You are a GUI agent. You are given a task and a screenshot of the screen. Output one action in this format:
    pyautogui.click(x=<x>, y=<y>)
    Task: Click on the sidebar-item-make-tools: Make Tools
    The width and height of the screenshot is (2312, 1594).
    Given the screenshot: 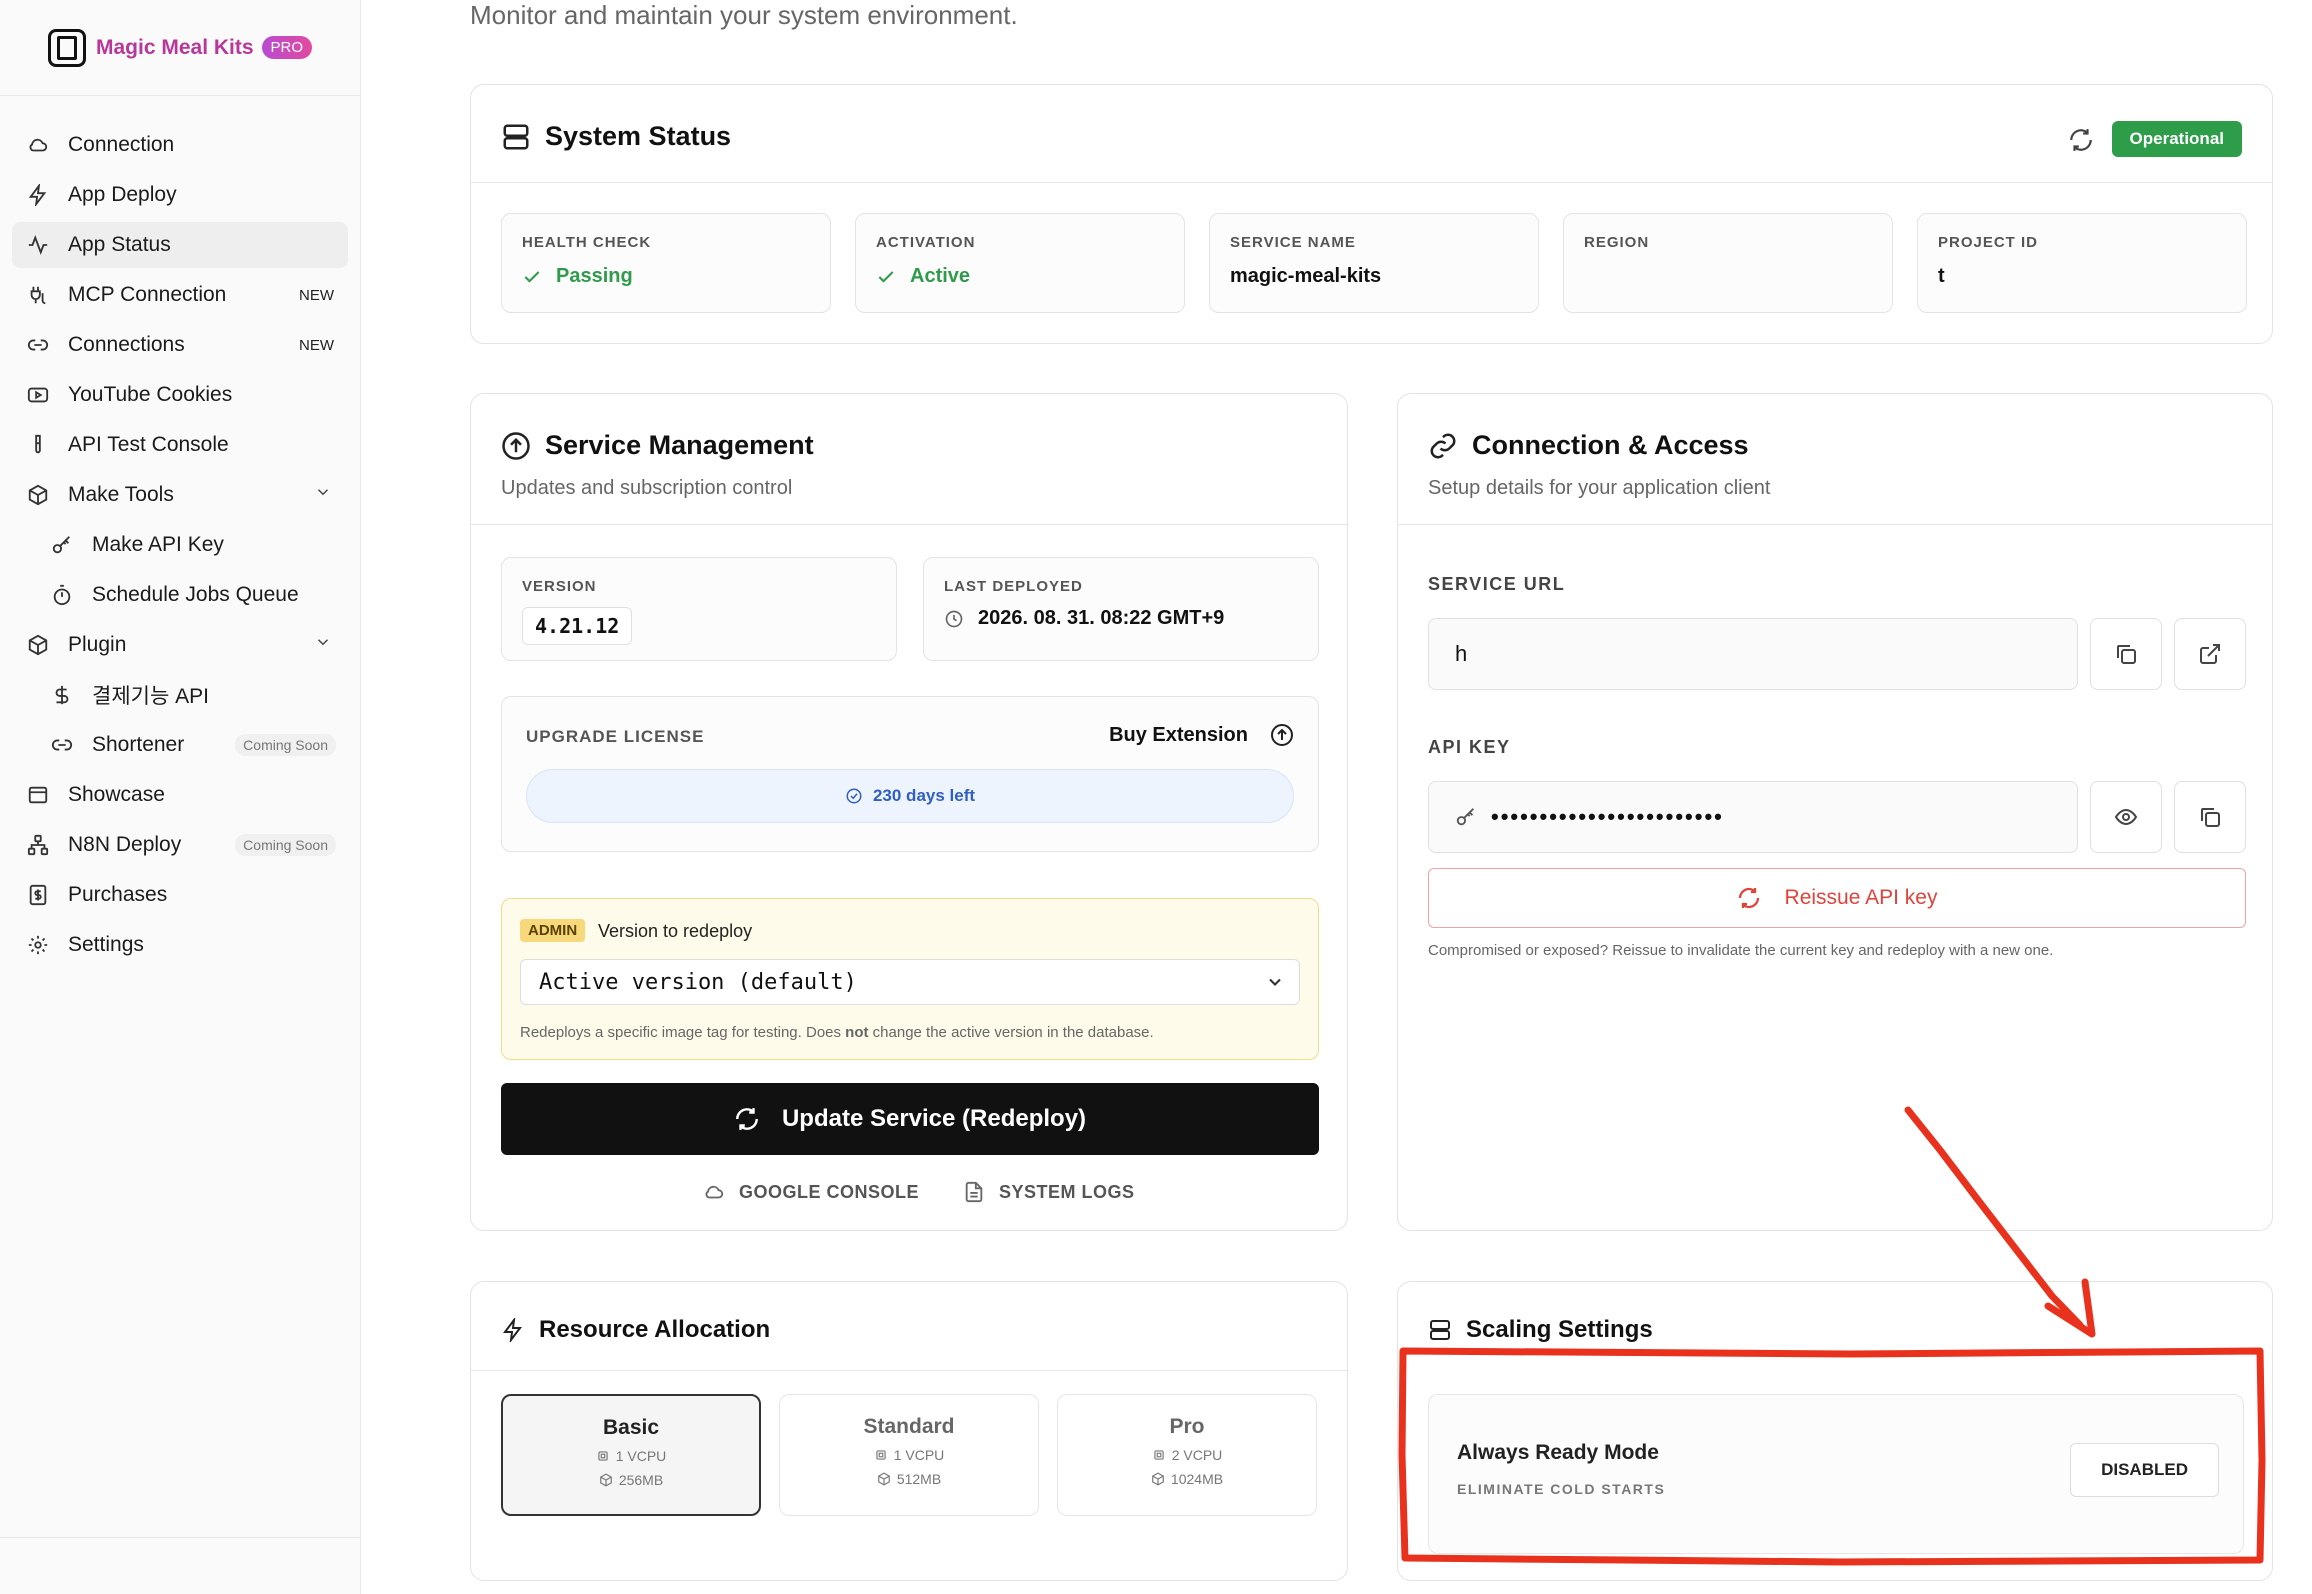 What is the action you would take?
    pyautogui.click(x=180, y=495)
    